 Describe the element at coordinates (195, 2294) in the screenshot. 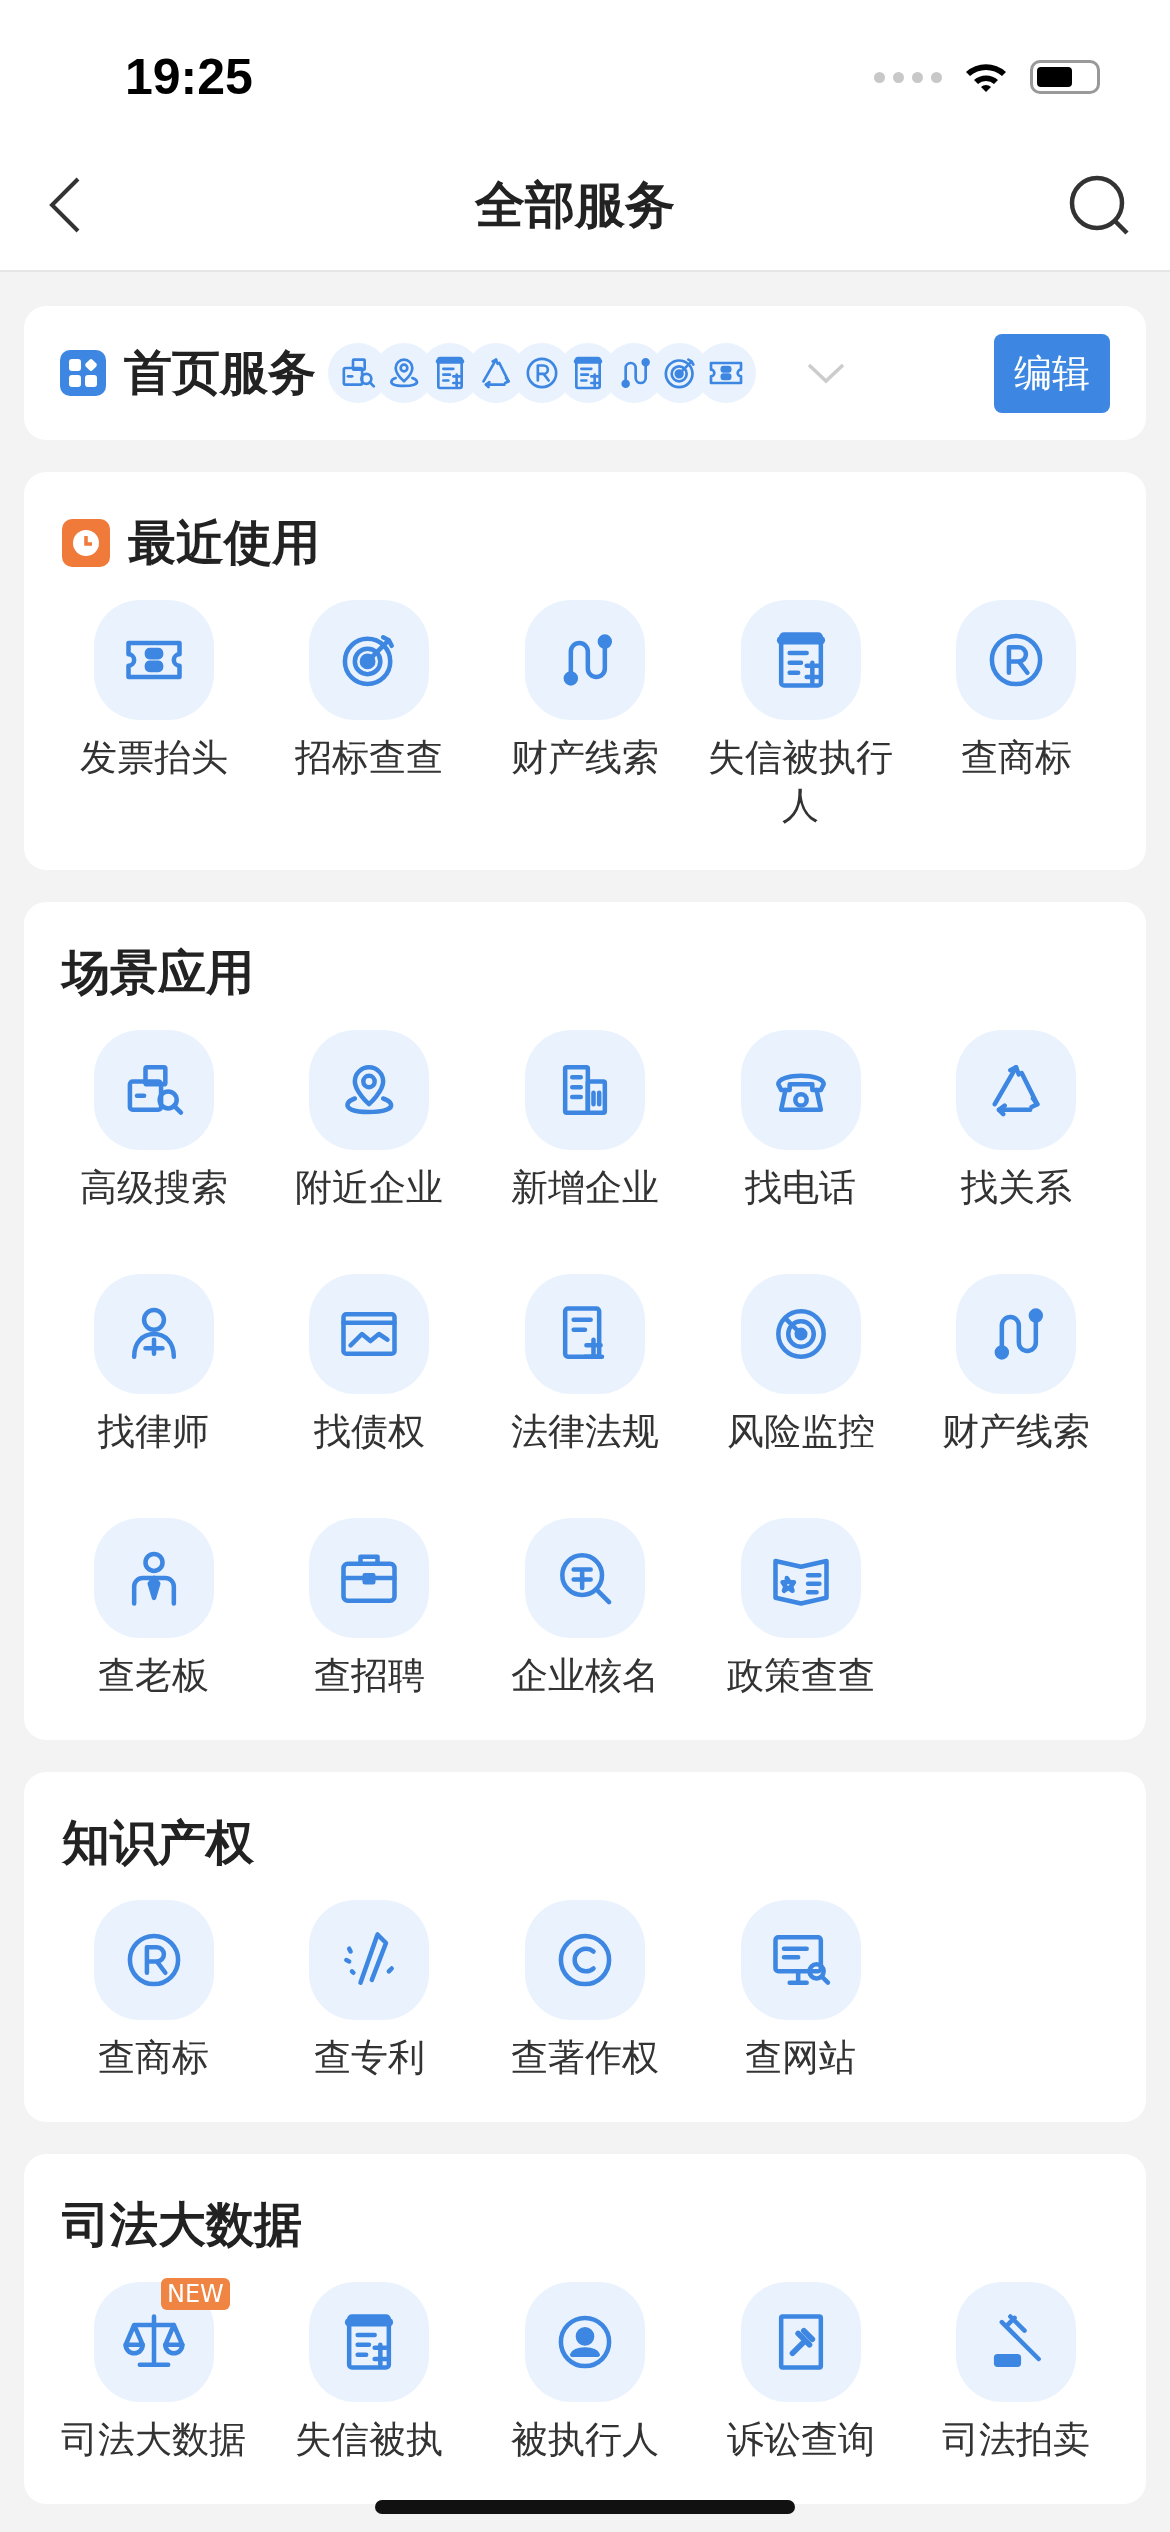

I see `new-badge: NEW` at that location.